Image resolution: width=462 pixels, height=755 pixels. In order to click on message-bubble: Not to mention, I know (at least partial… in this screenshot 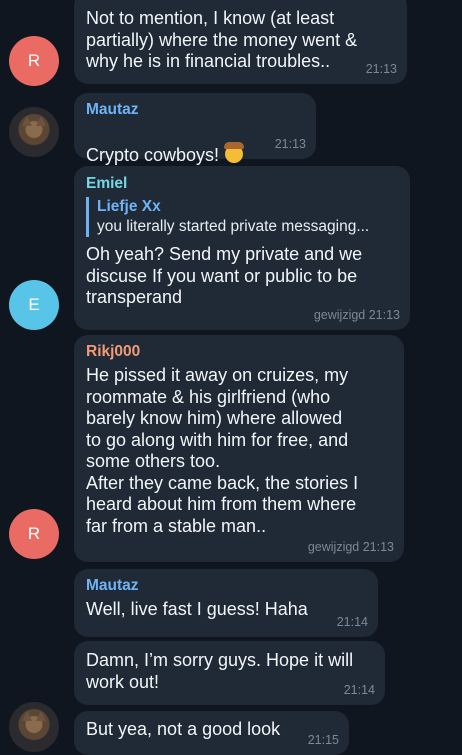, I will do `click(240, 42)`.